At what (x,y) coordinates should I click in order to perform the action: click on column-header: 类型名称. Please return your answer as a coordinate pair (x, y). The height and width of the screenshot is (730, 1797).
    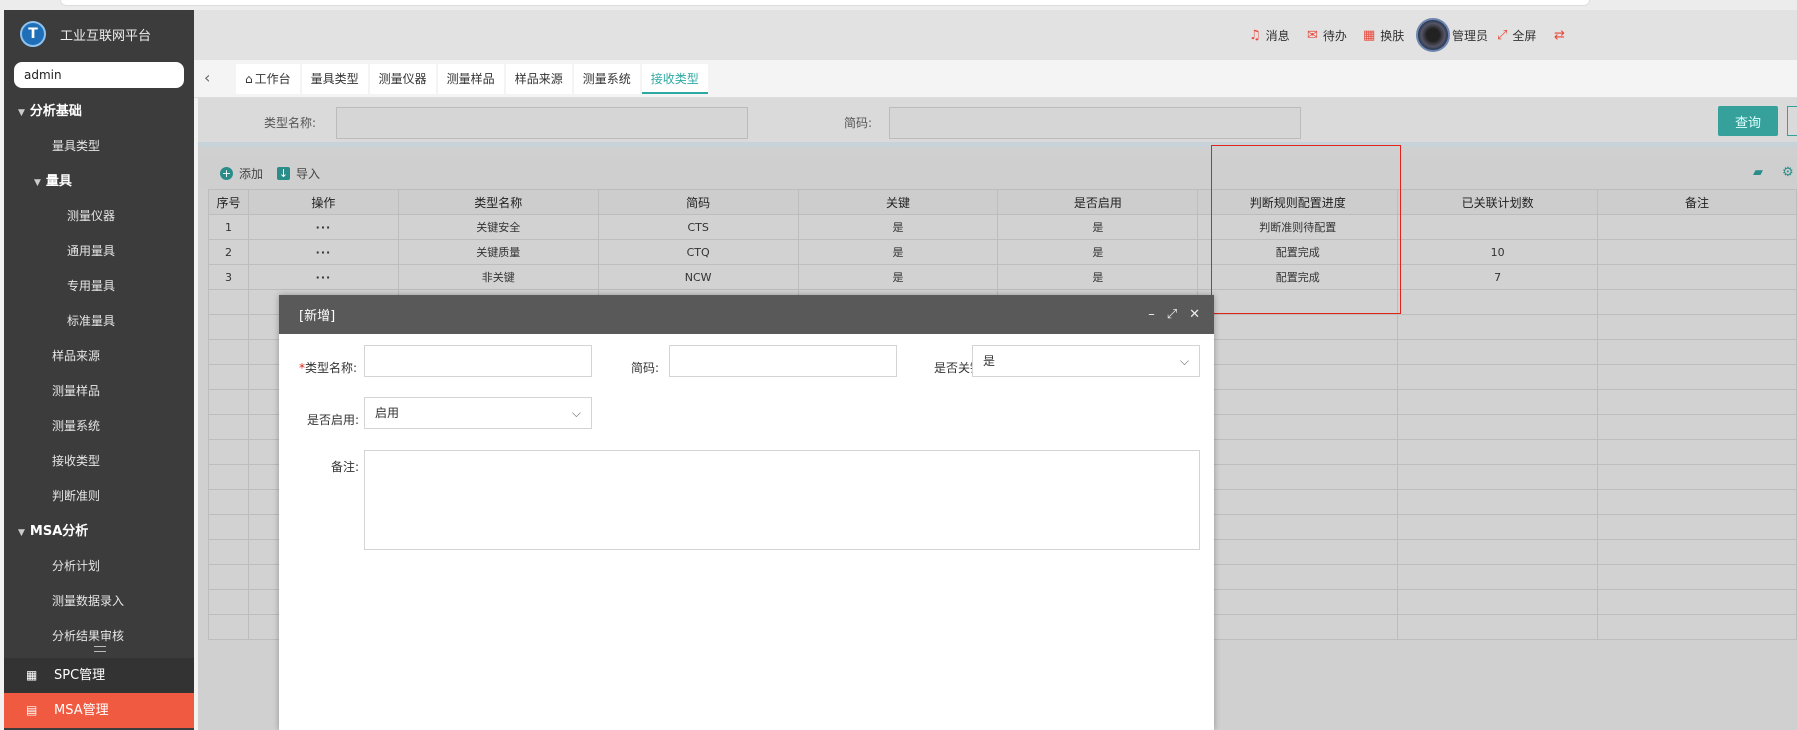
    Looking at the image, I should click on (498, 202).